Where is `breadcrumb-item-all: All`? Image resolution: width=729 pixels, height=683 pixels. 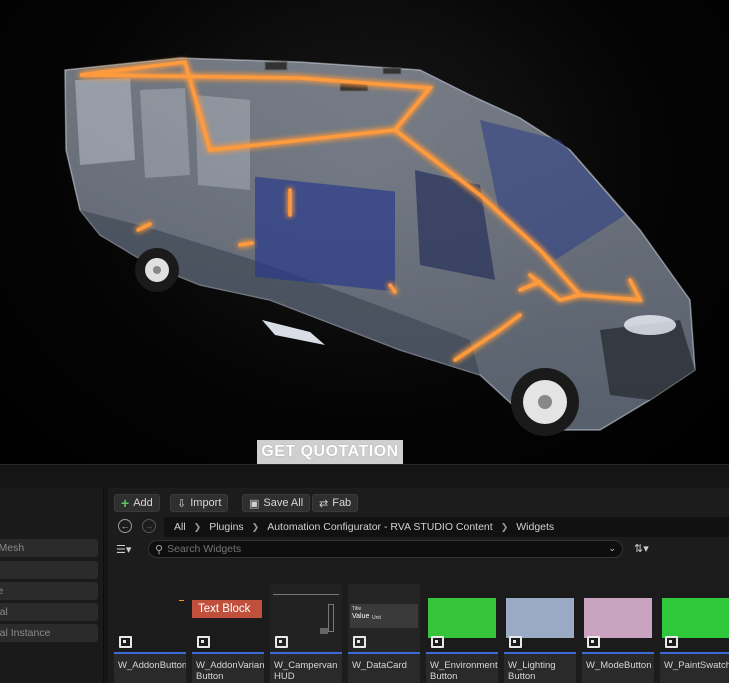 breadcrumb-item-all: All is located at coordinates (180, 527).